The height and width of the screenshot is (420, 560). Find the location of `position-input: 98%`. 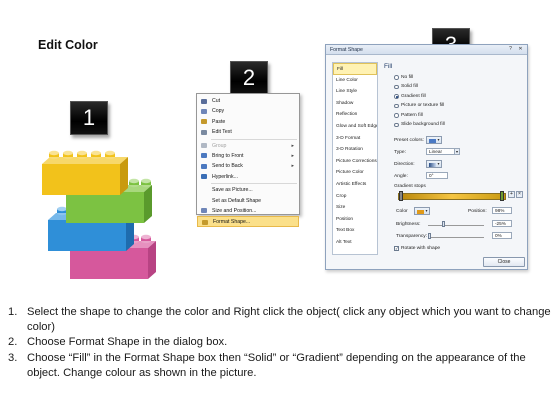

position-input: 98% is located at coordinates (502, 210).